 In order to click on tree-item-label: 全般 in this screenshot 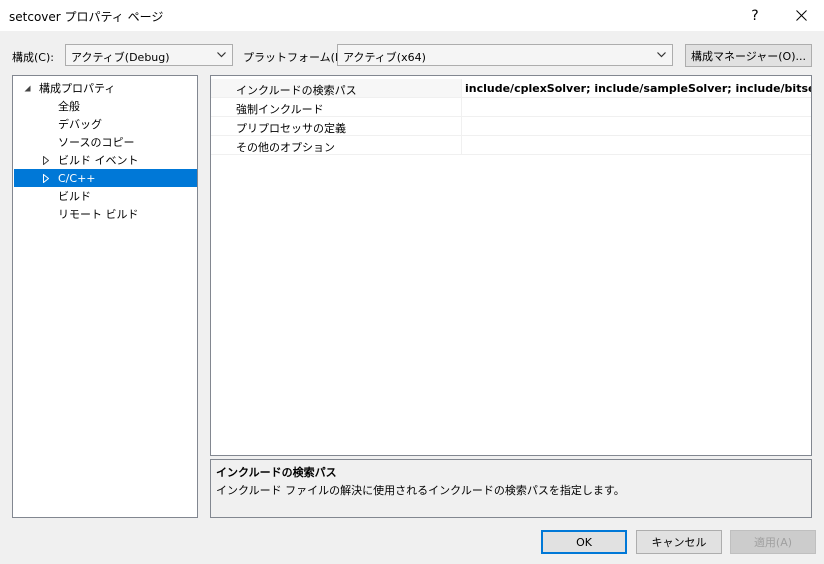, I will do `click(69, 106)`.